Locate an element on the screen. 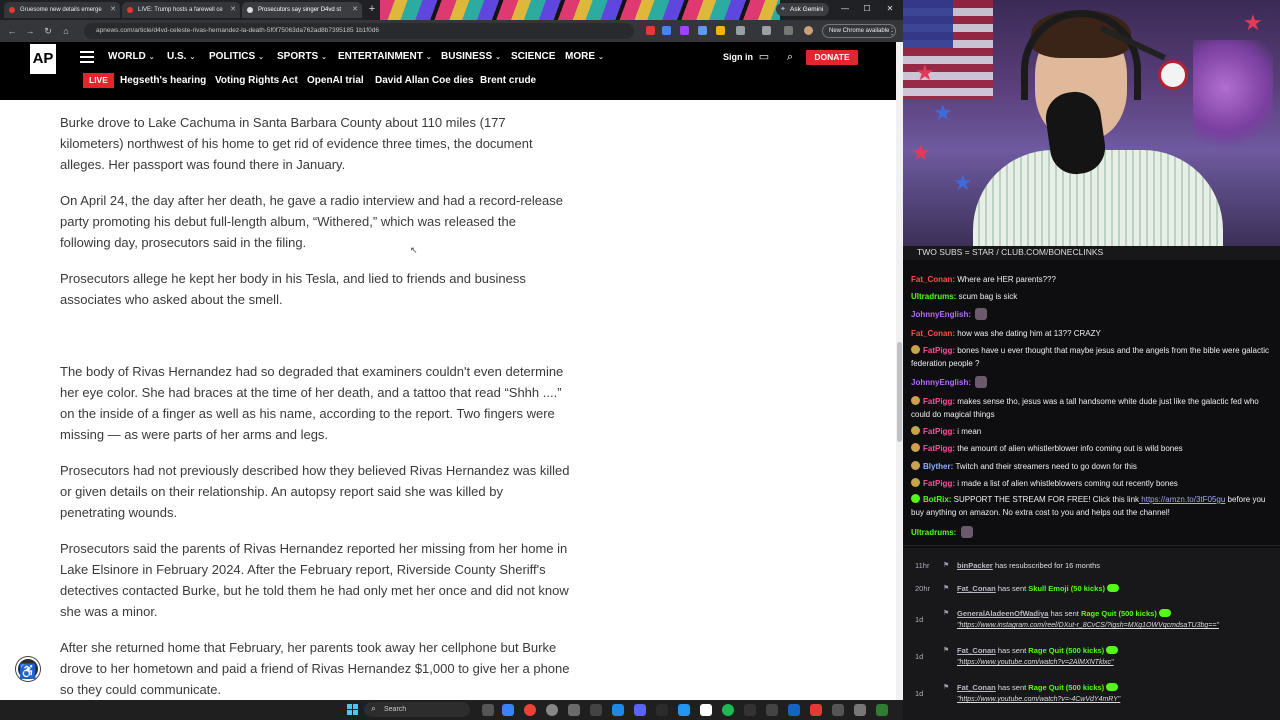  nav-sports: SPORTS ⌄ is located at coordinates (302, 56).